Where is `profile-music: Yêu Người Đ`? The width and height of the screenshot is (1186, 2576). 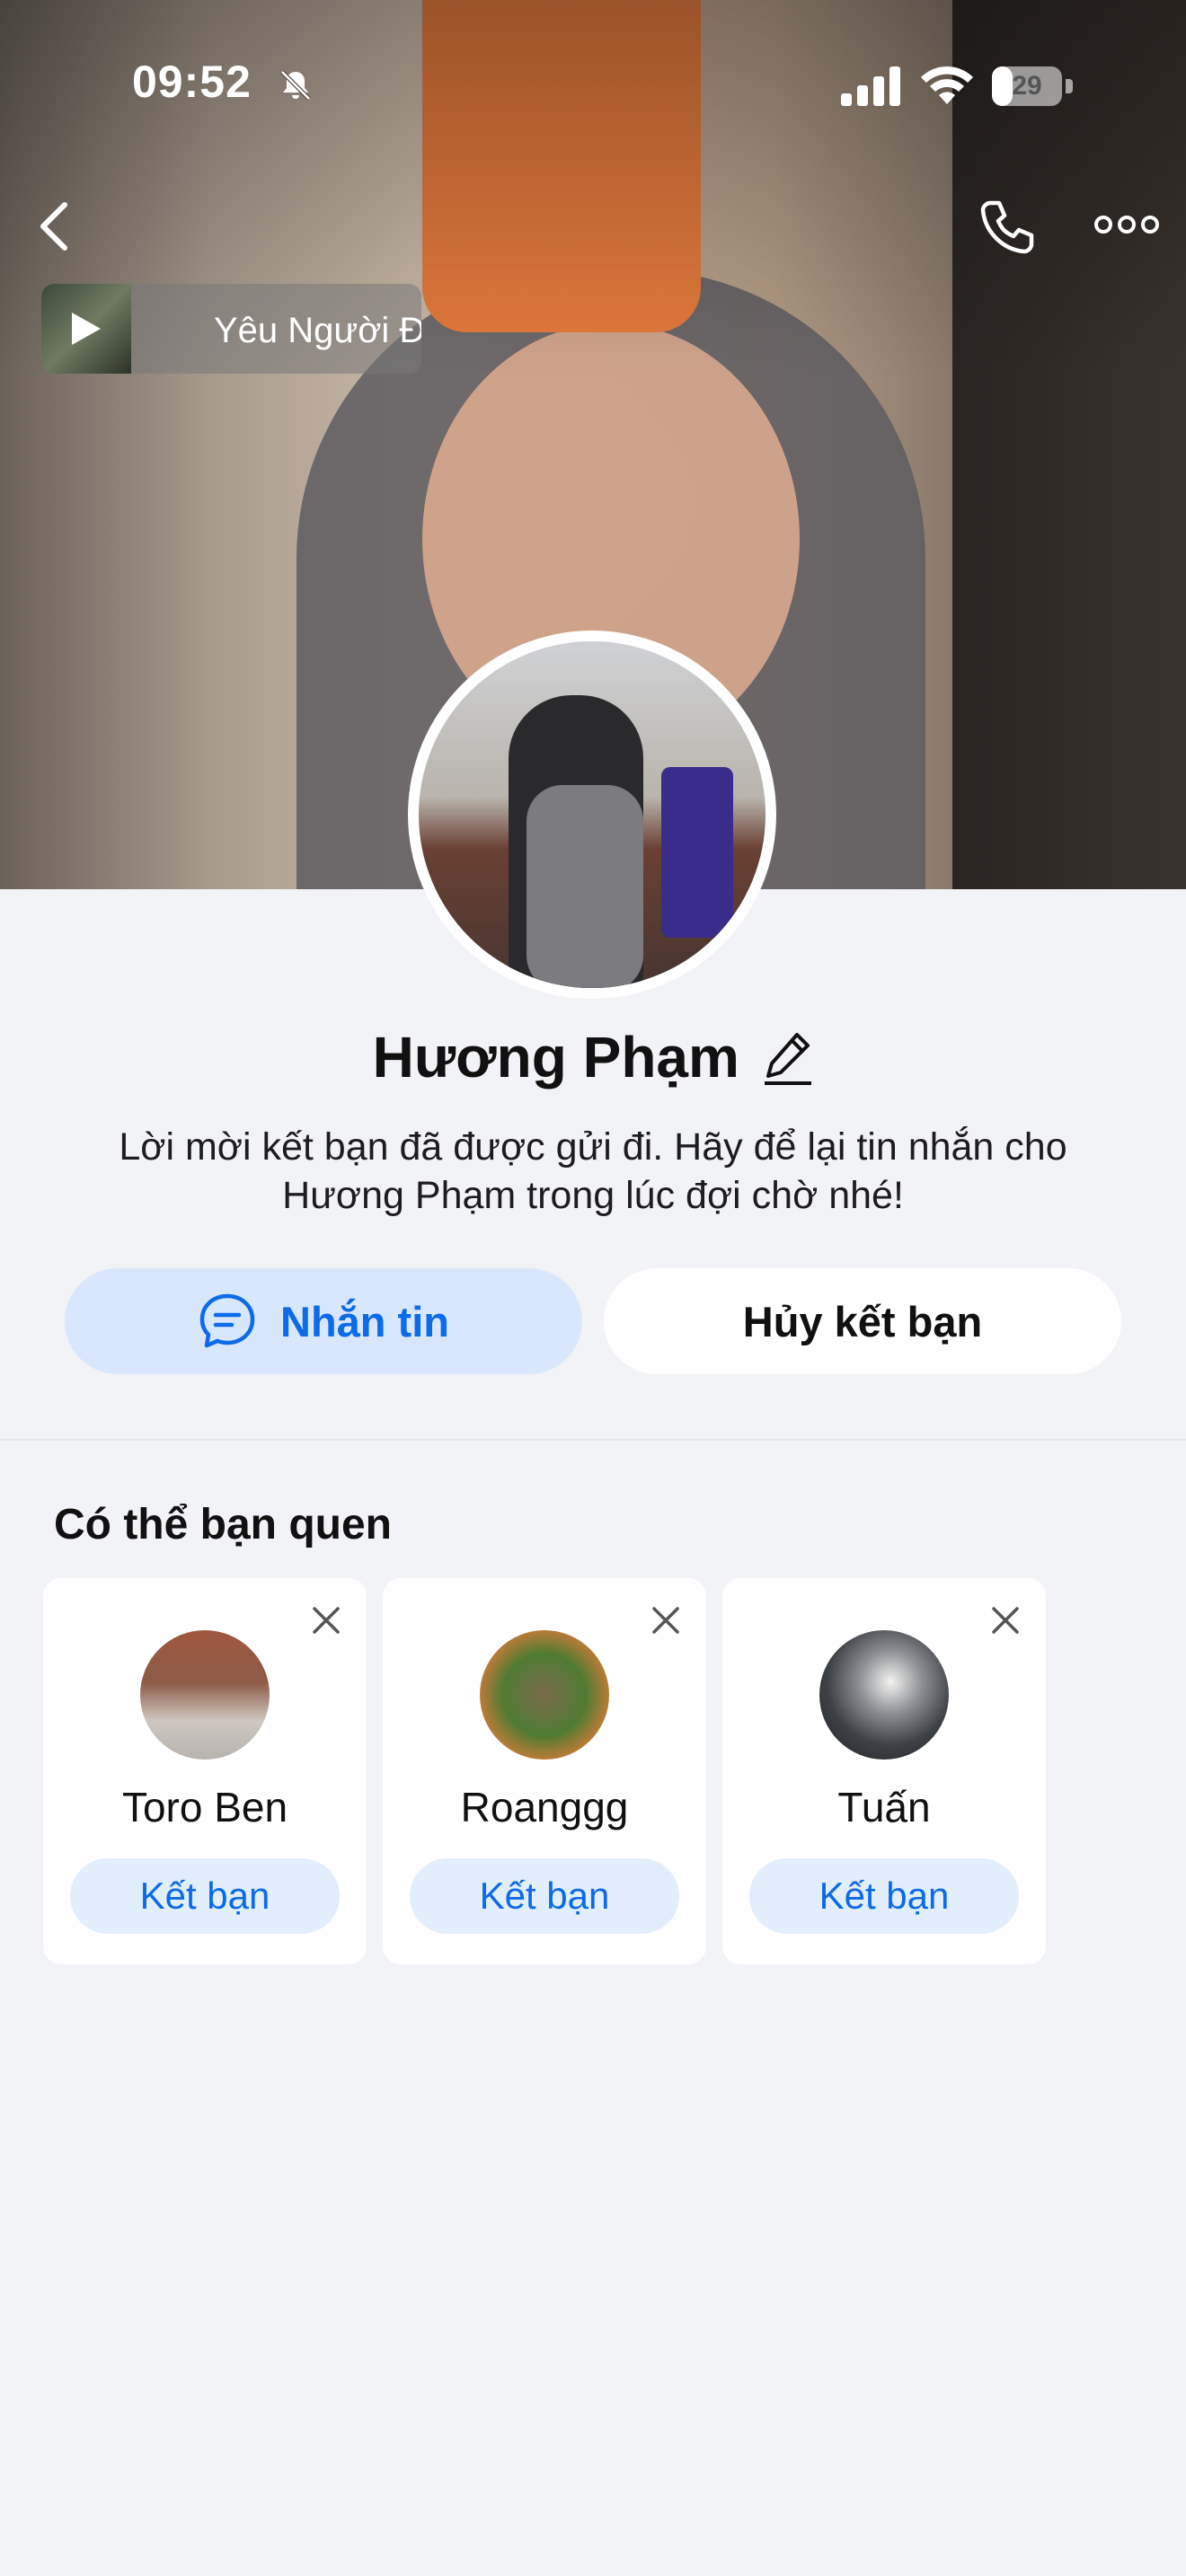 profile-music: Yêu Người Đ is located at coordinates (231, 329).